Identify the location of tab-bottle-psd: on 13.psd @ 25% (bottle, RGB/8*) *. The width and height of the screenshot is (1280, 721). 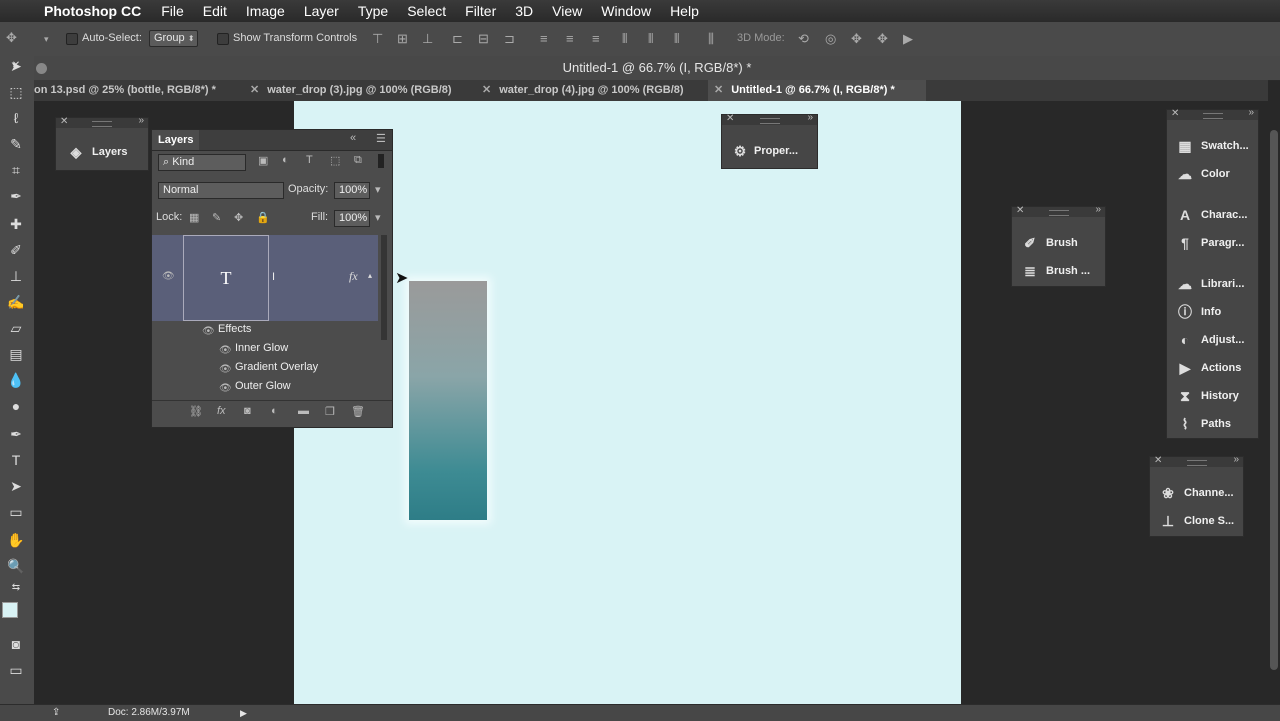
(141, 90).